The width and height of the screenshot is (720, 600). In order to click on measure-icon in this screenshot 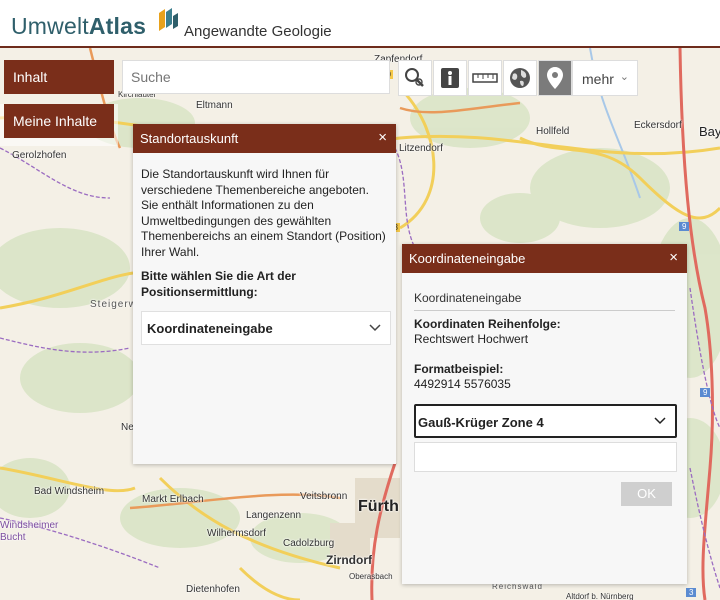, I will do `click(485, 78)`.